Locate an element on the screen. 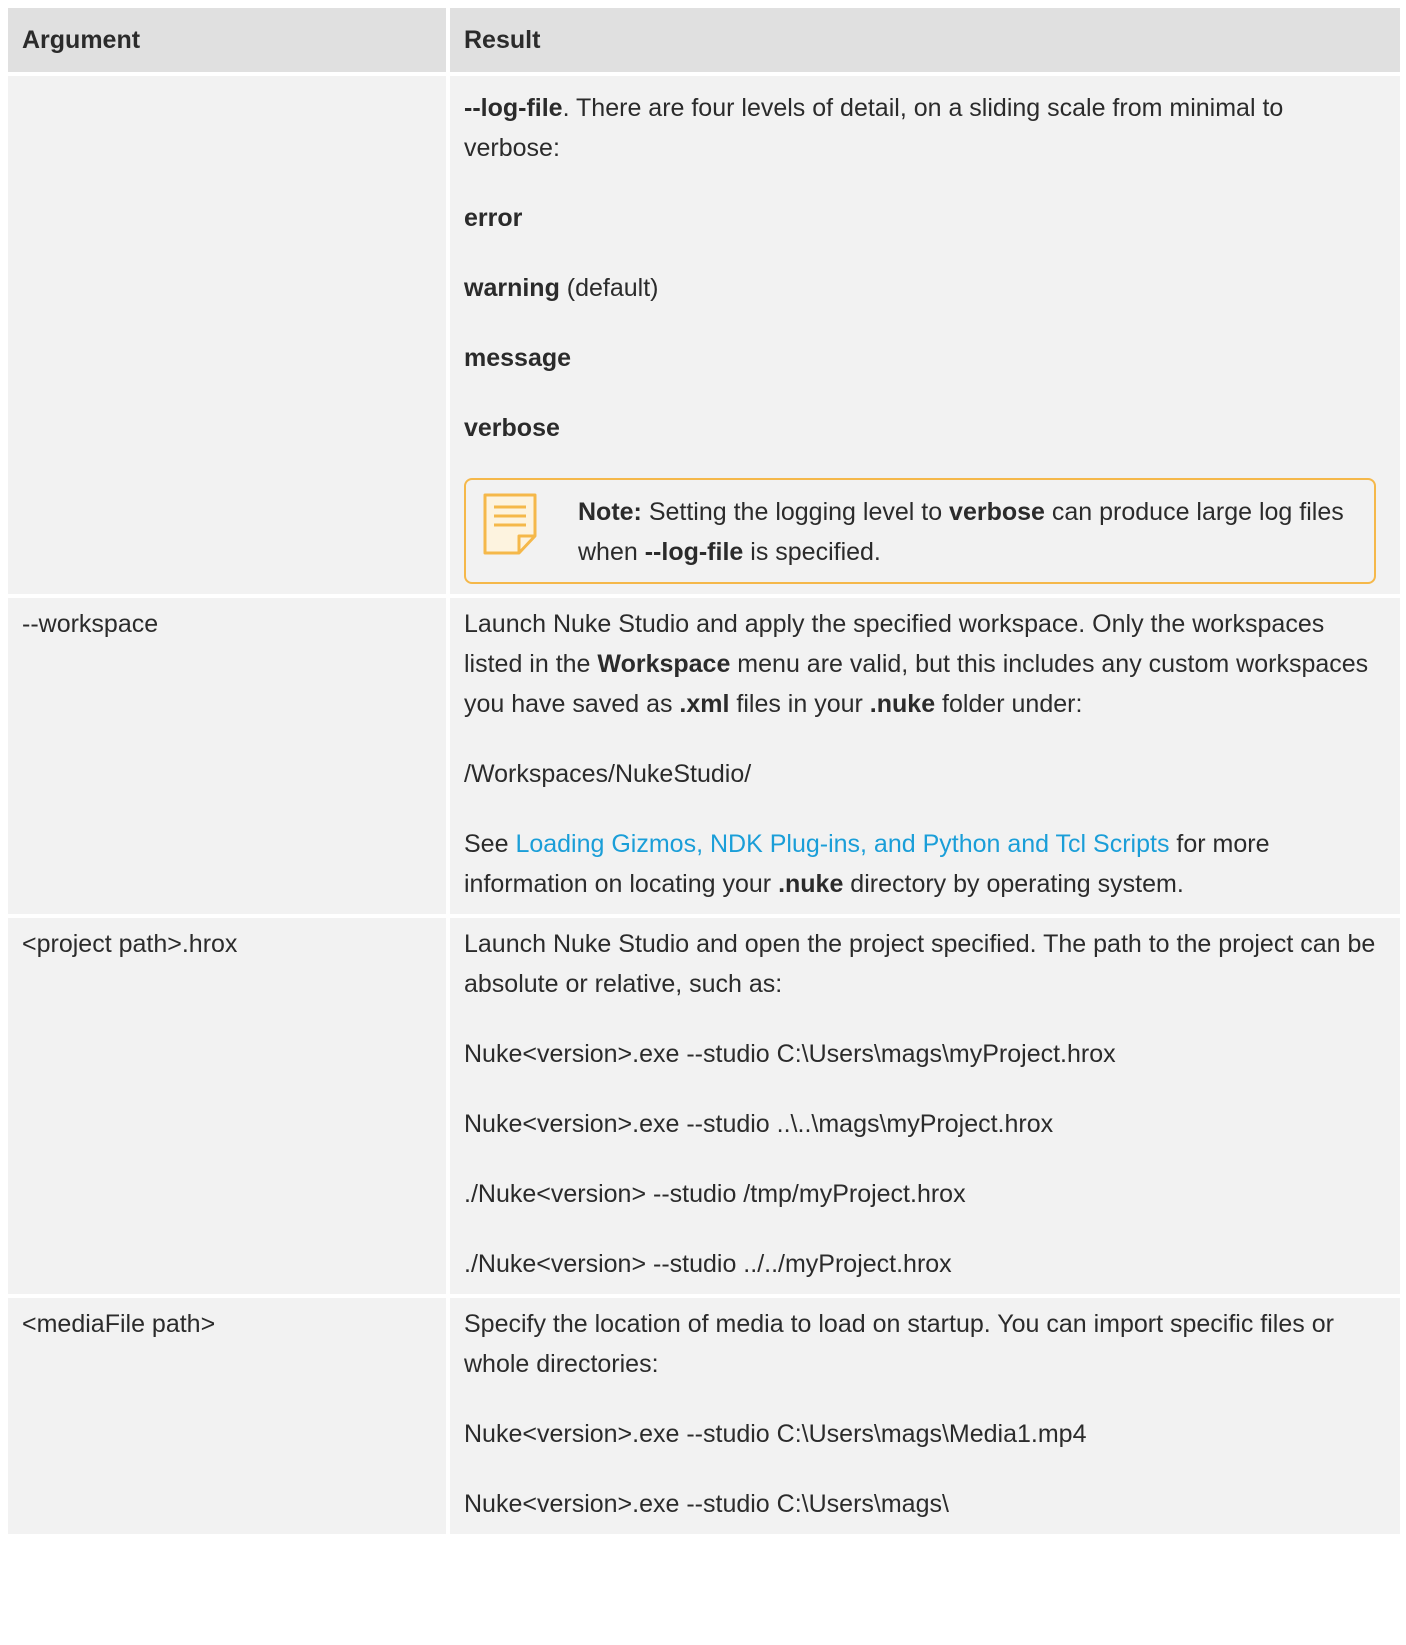  option-name: --log-file is located at coordinates (513, 108).